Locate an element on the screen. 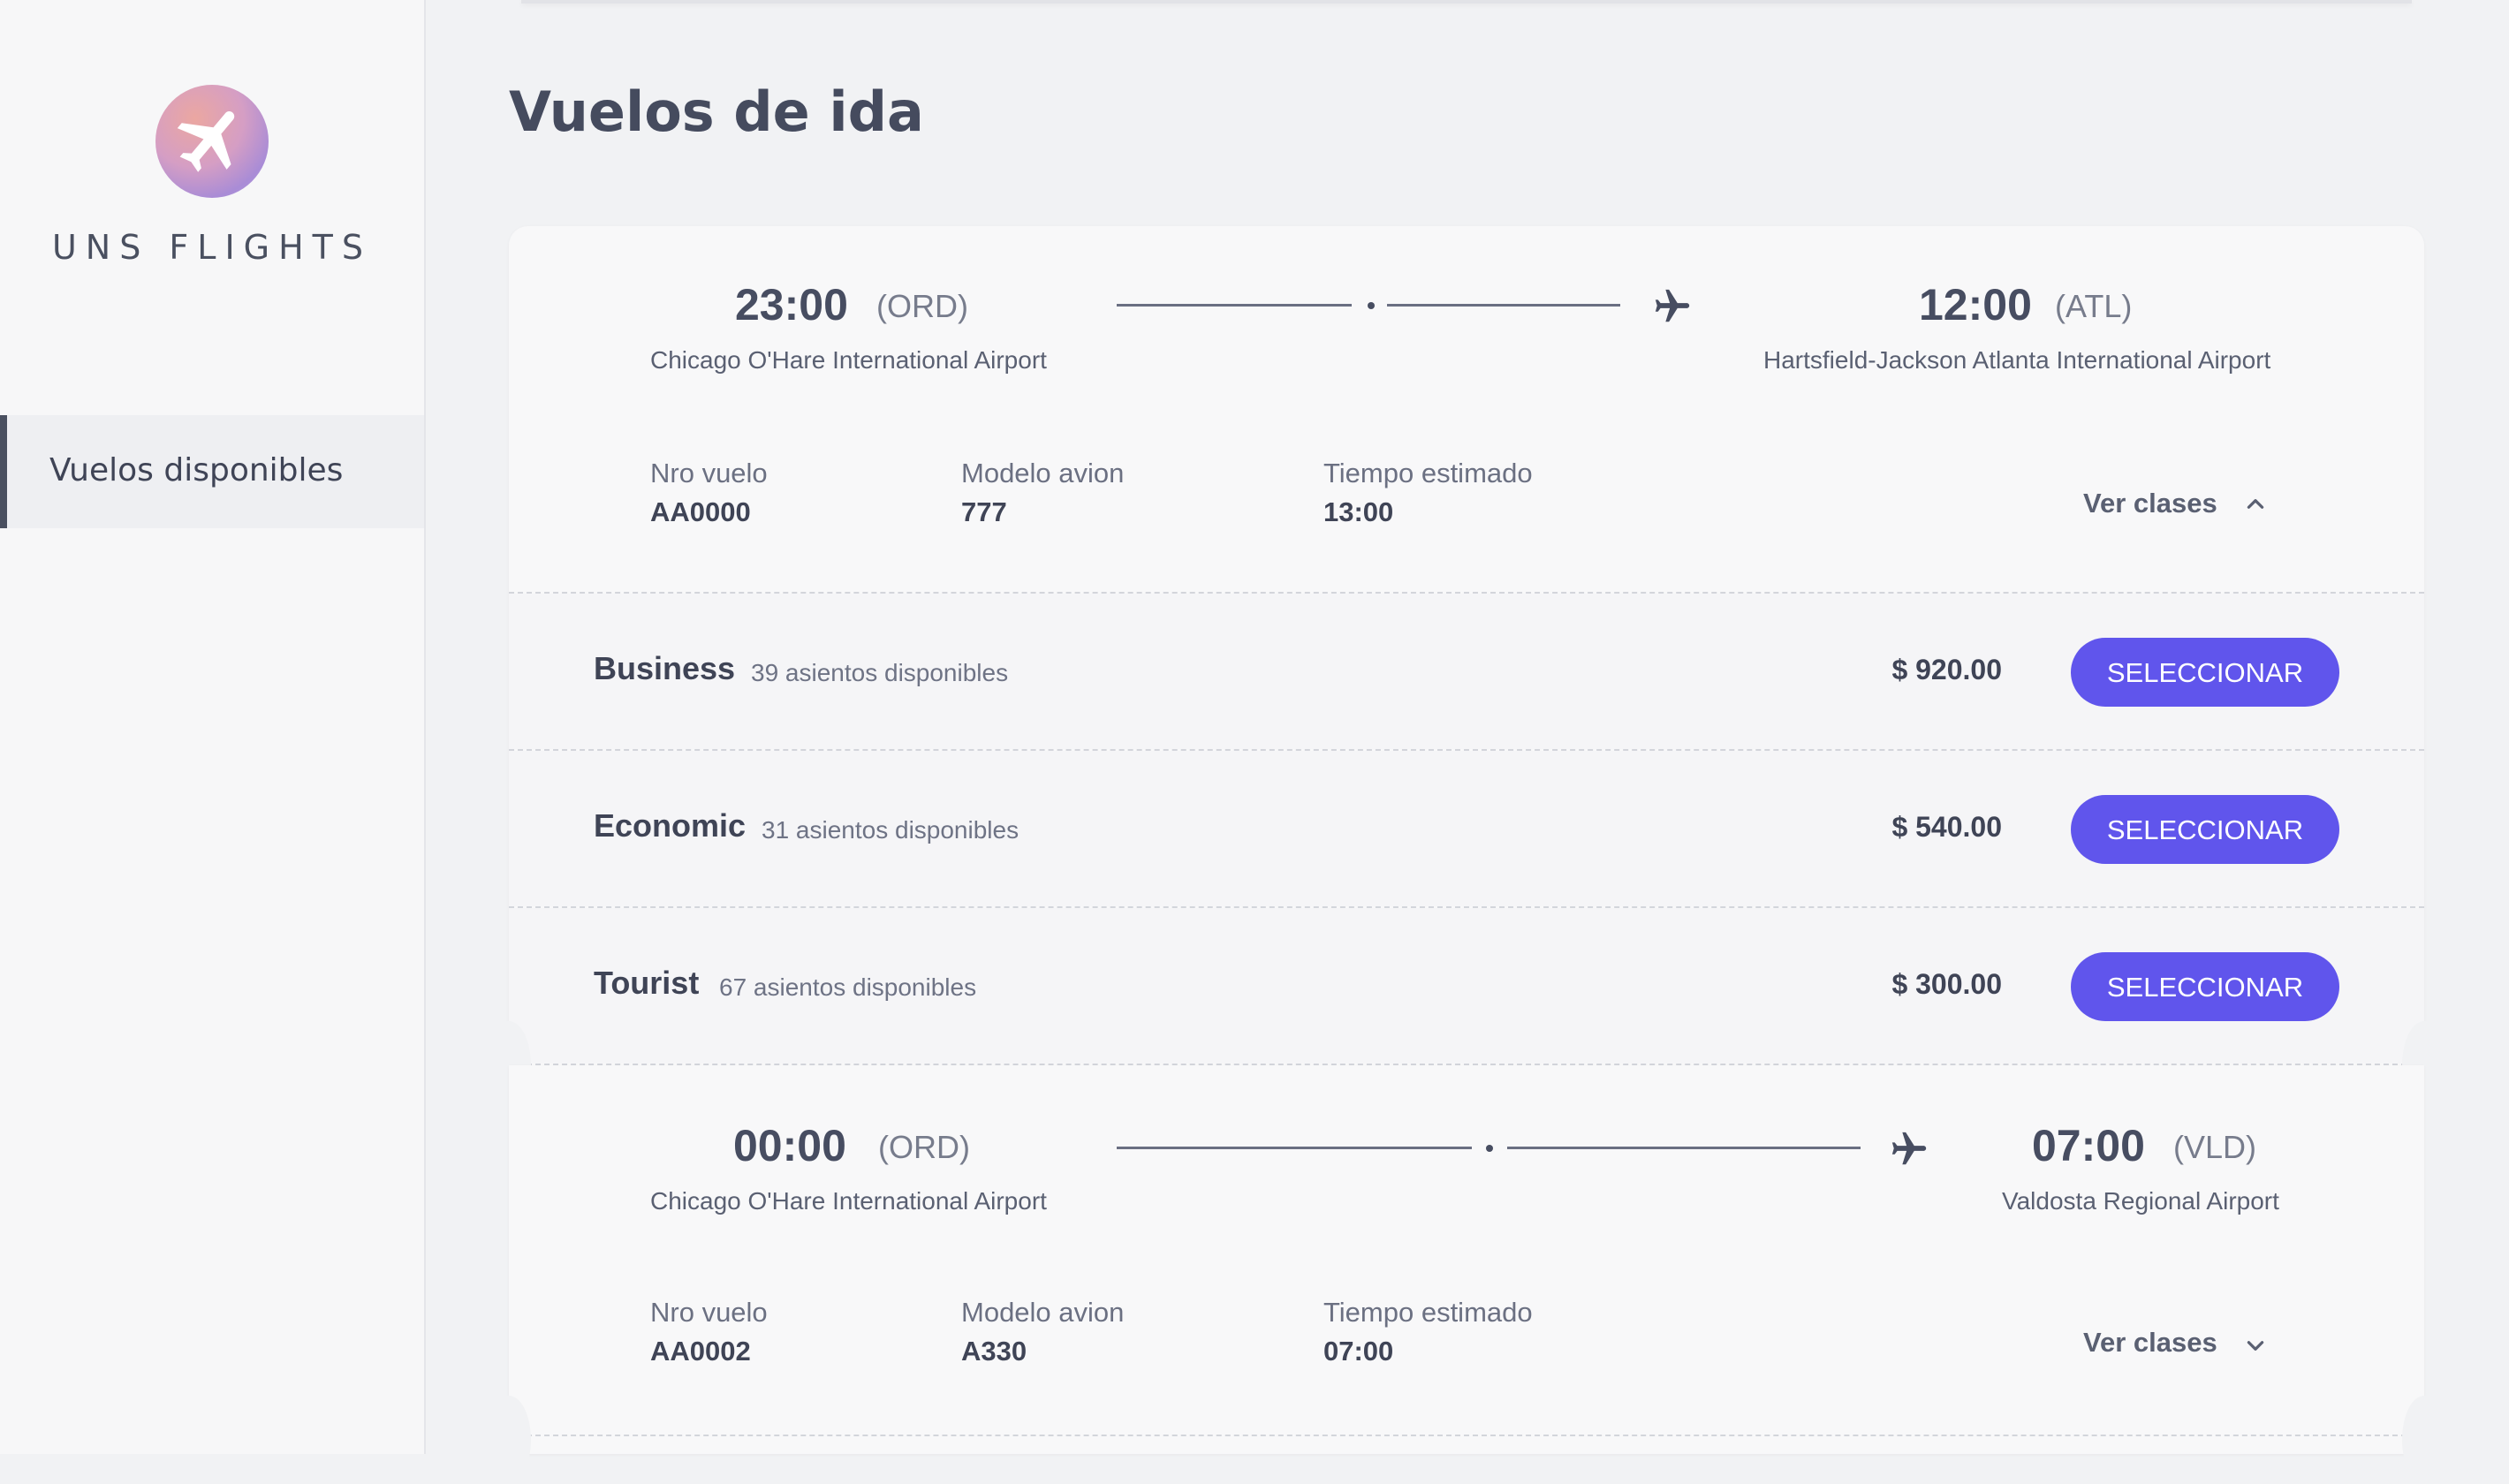  select-tourist-button: SELECCIONAR is located at coordinates (2205, 986).